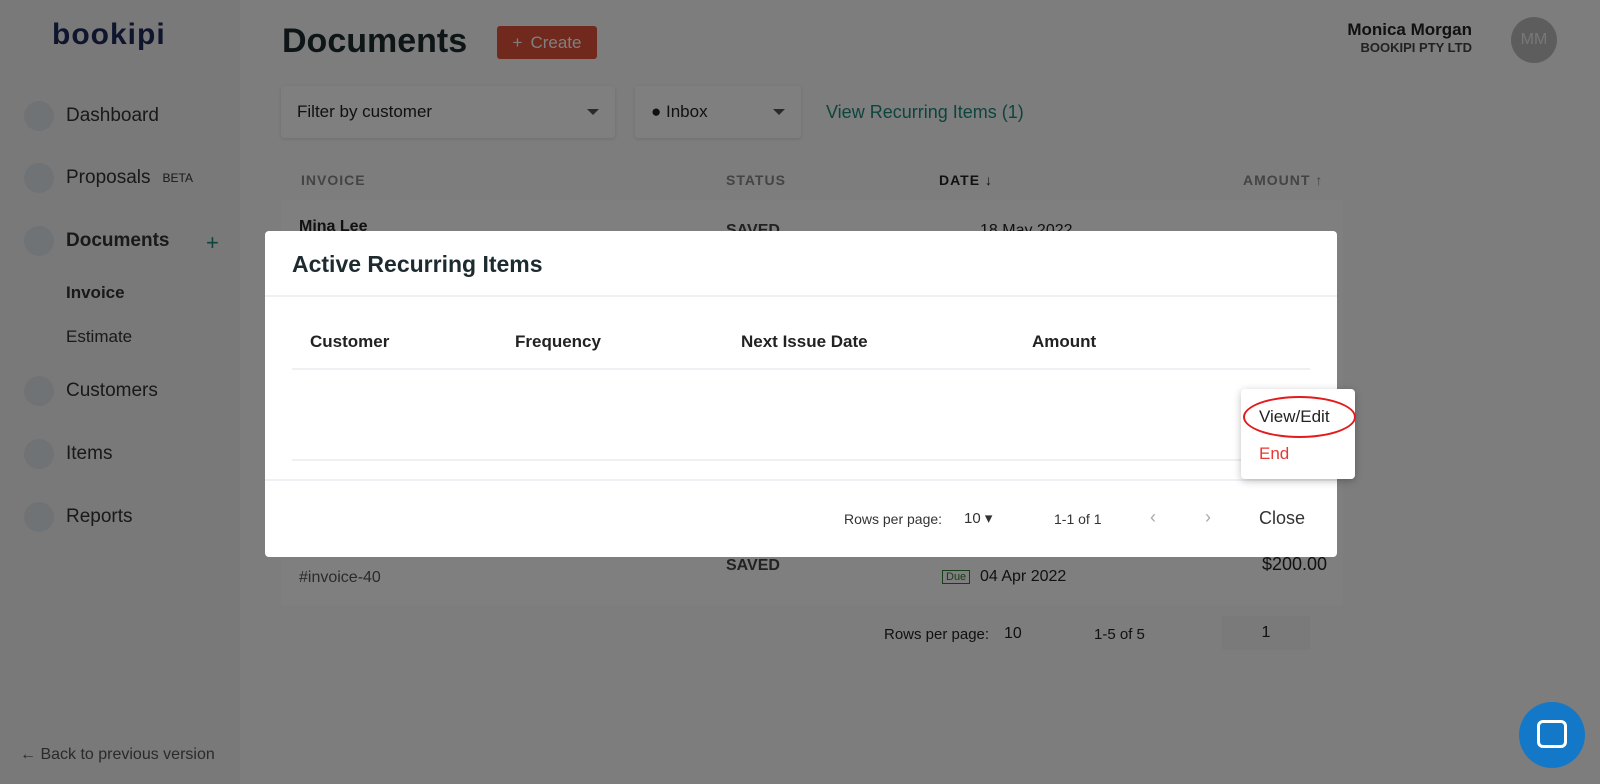 The width and height of the screenshot is (1600, 784). Describe the element at coordinates (1153, 517) in the screenshot. I see `prev-page-icon: ‹` at that location.